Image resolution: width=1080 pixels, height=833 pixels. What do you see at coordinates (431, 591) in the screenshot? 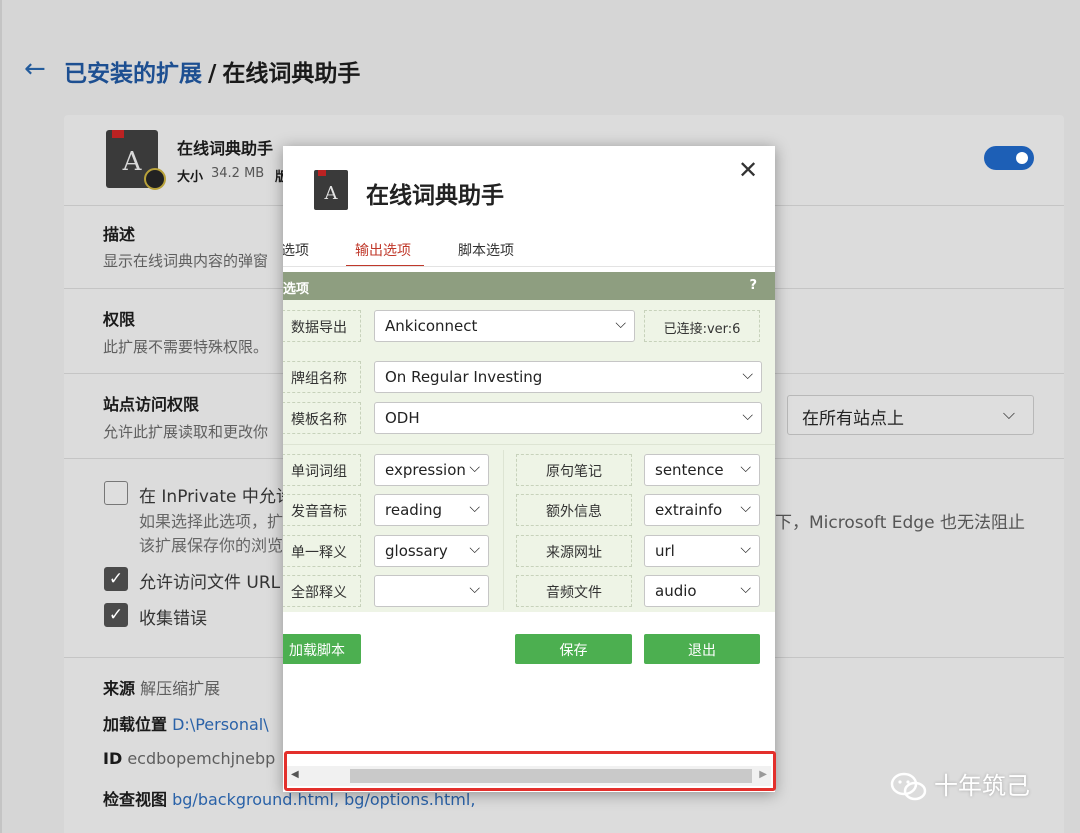
I see `field-select-all-glossary: ⌵` at bounding box center [431, 591].